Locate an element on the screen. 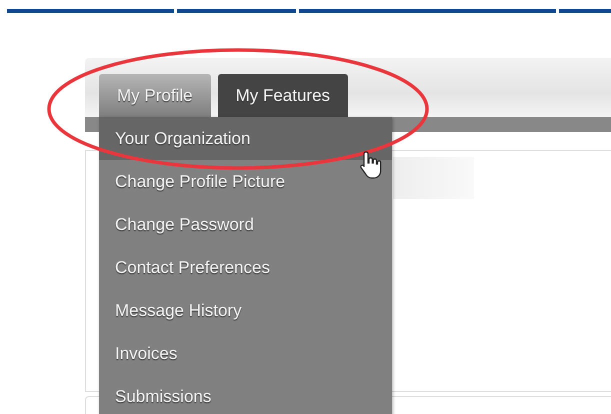  menu-item: Contact Preferences is located at coordinates (245, 267).